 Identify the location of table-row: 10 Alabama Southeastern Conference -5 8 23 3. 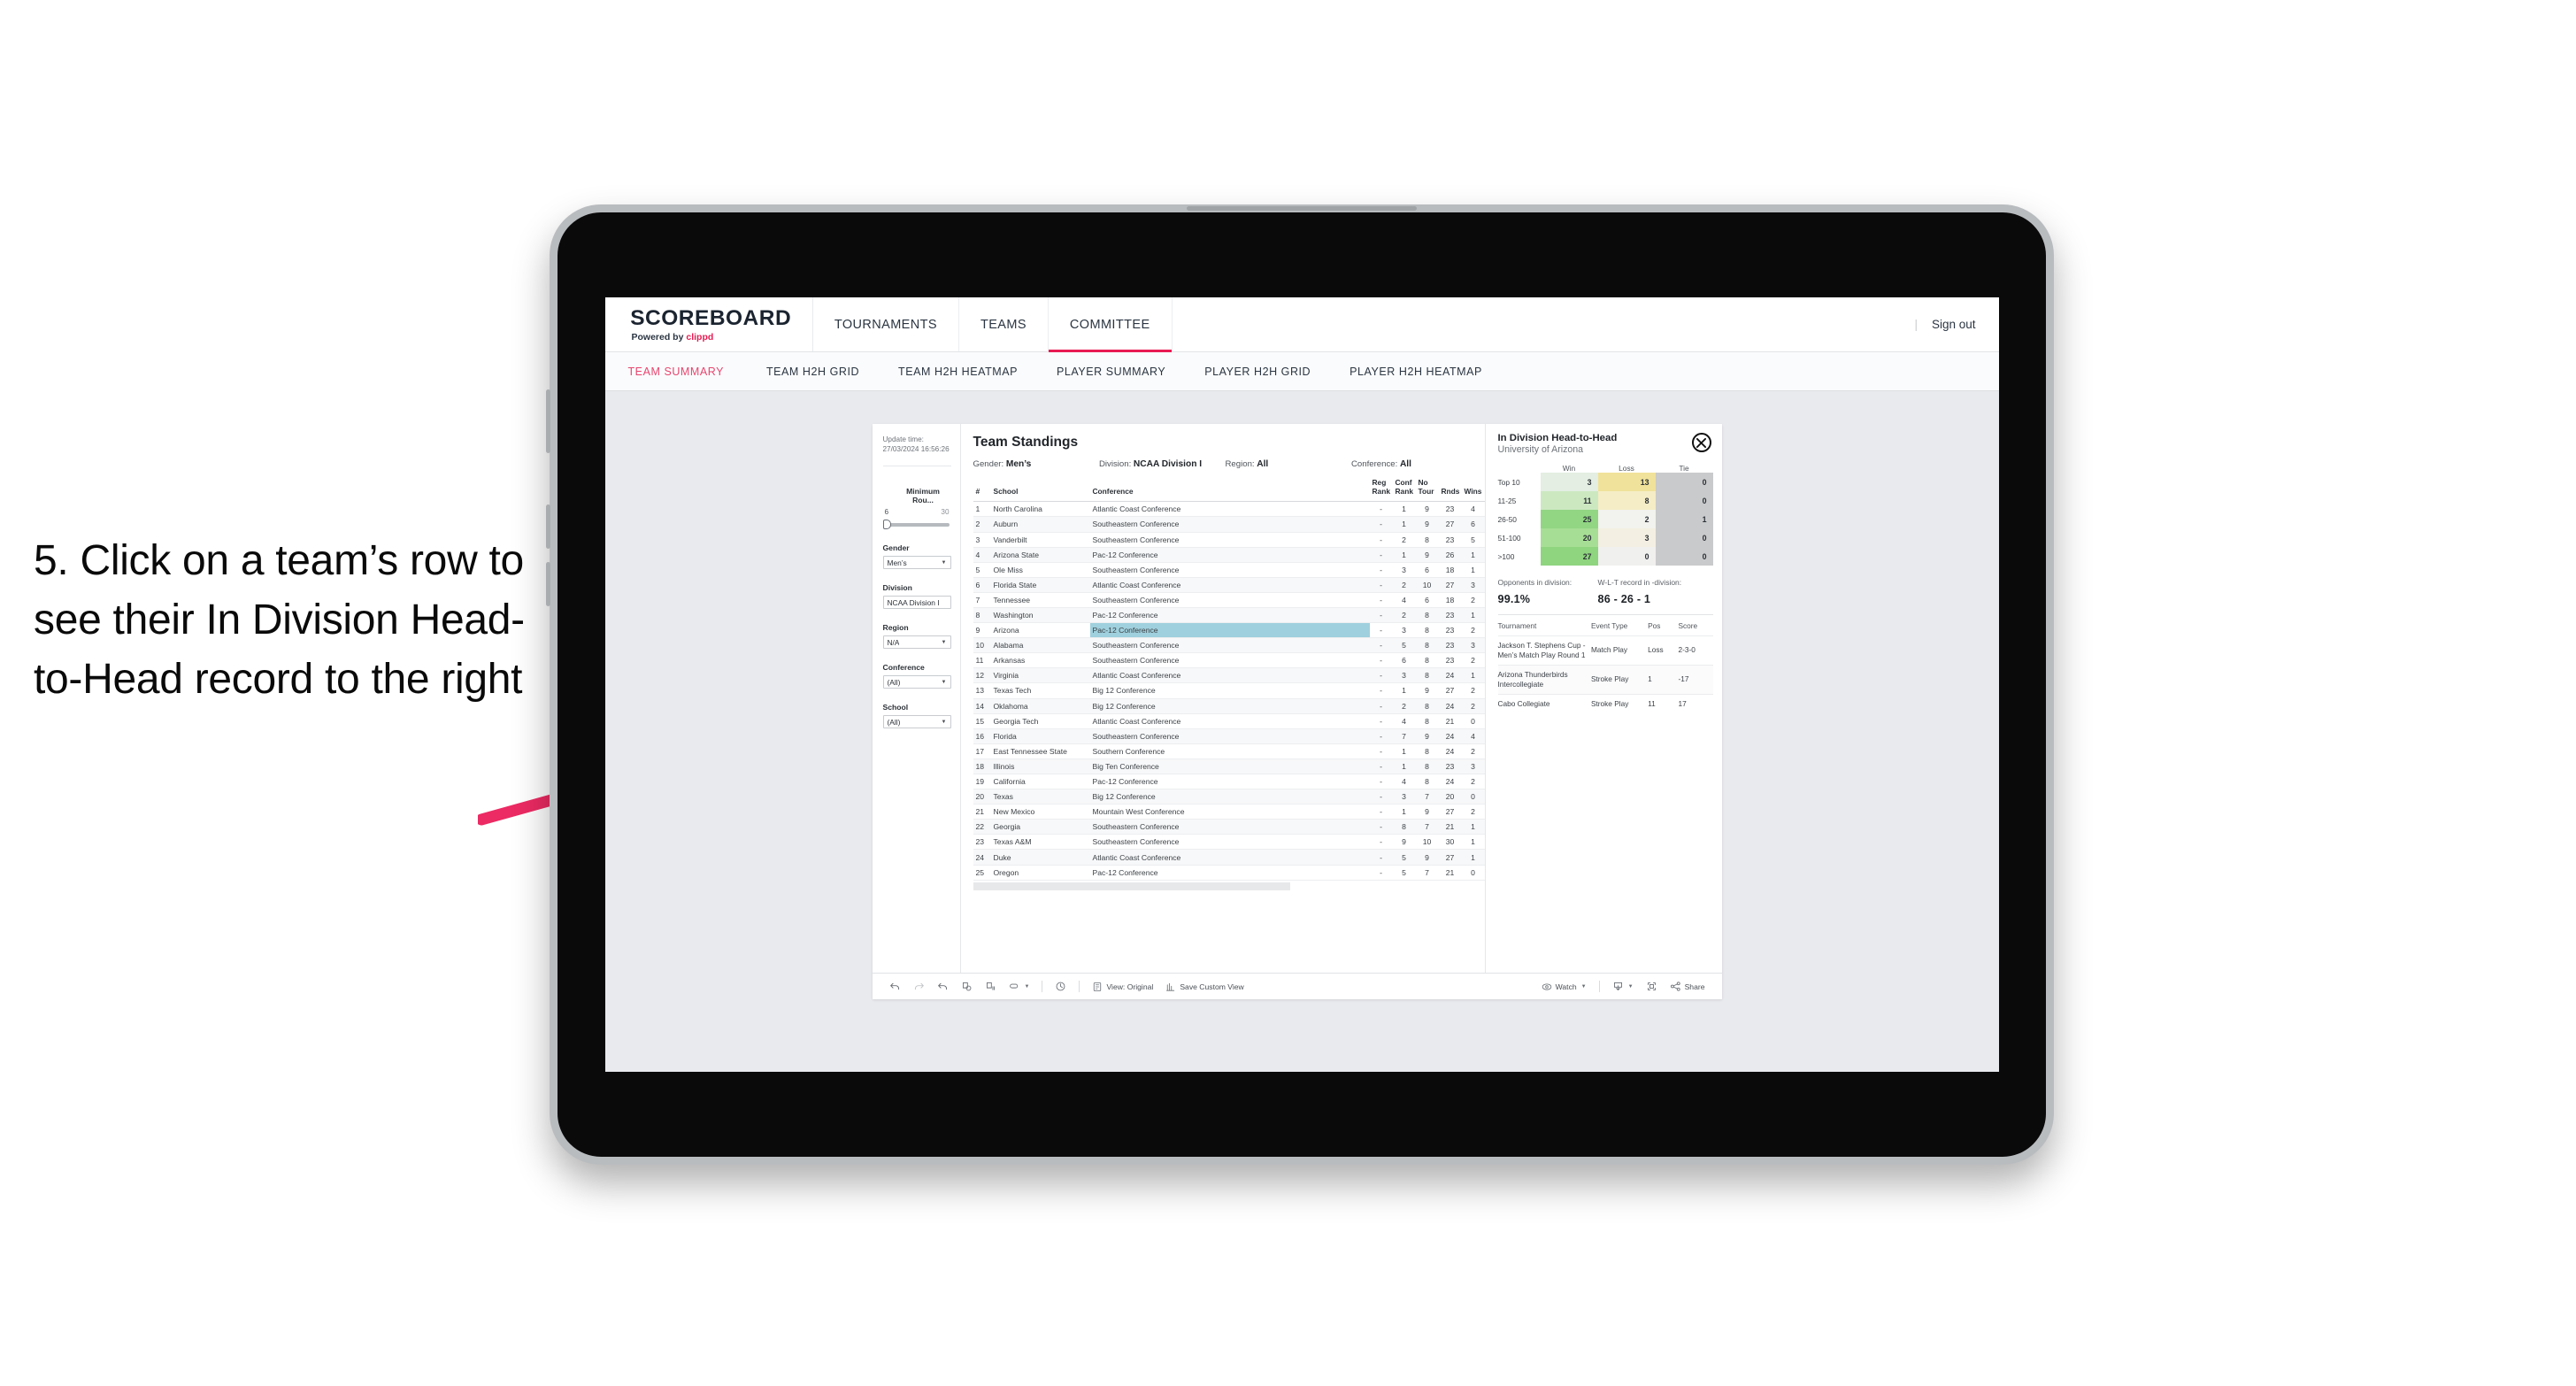
(1229, 645).